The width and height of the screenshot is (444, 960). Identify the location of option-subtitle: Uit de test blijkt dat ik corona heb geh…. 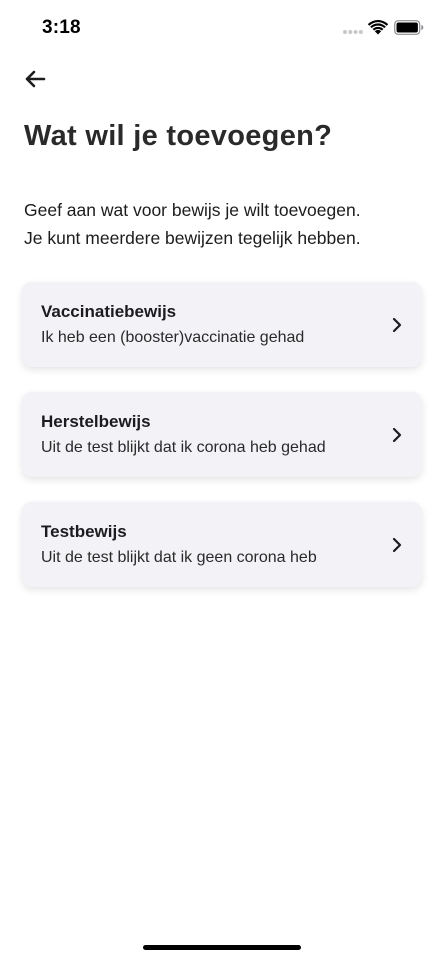
(183, 447).